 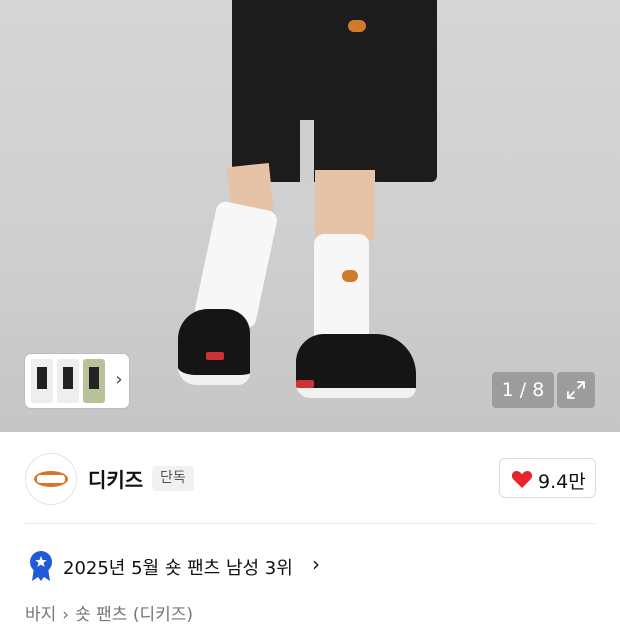 What do you see at coordinates (178, 567) in the screenshot?
I see `ranking-text: 2025년 5월 숏 팬츠 남성 3위` at bounding box center [178, 567].